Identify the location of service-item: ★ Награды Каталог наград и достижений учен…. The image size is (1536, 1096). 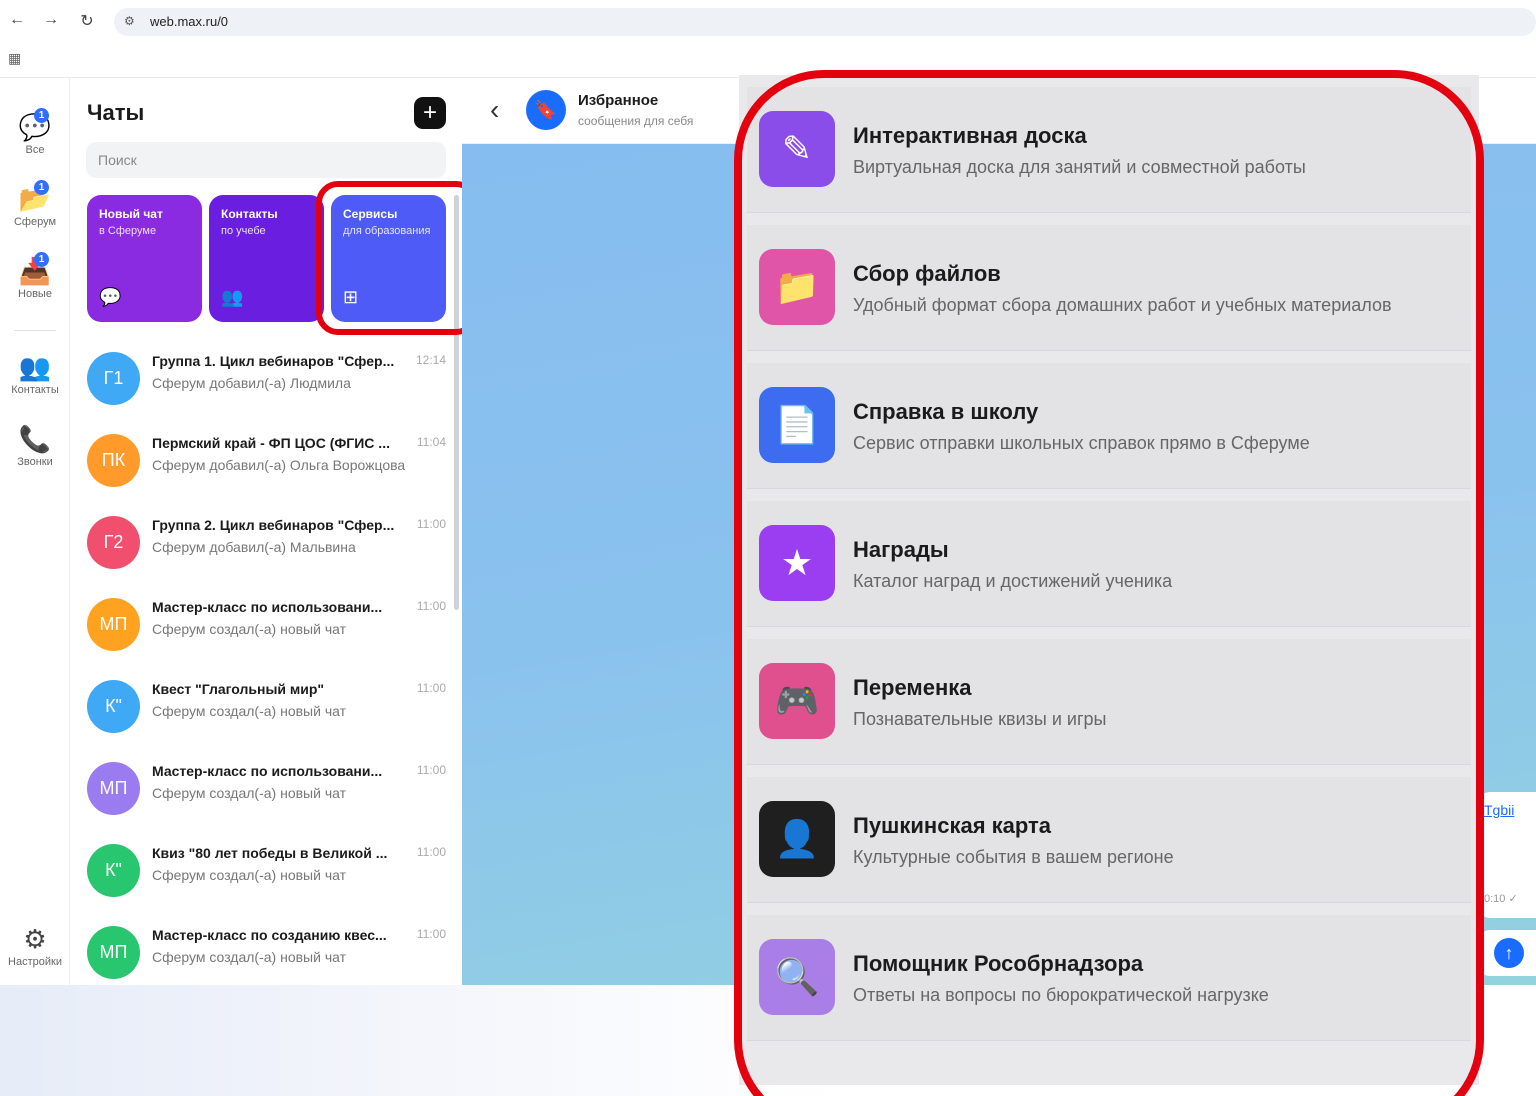
(1109, 564).